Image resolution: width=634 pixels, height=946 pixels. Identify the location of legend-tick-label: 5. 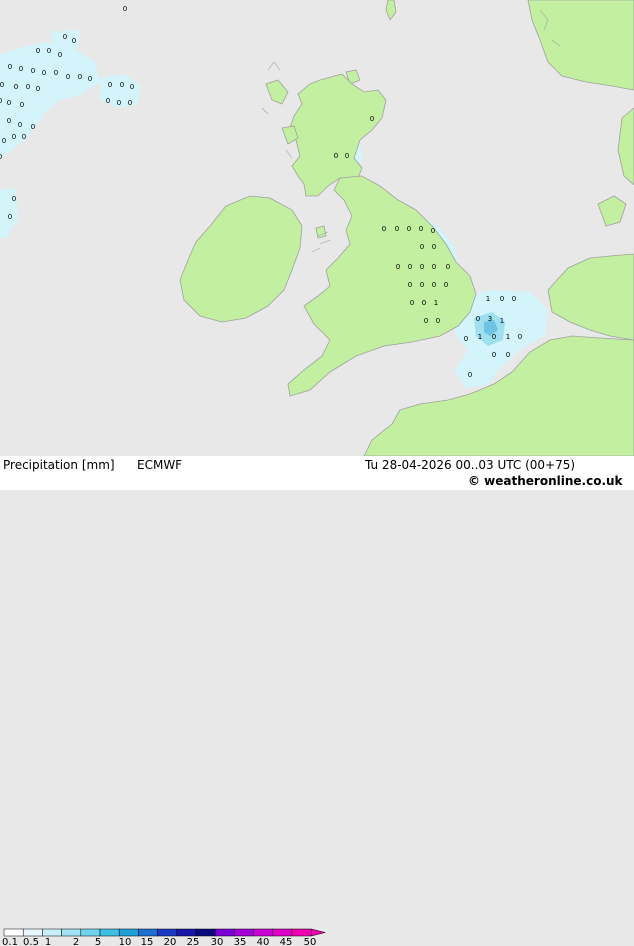
(98, 941).